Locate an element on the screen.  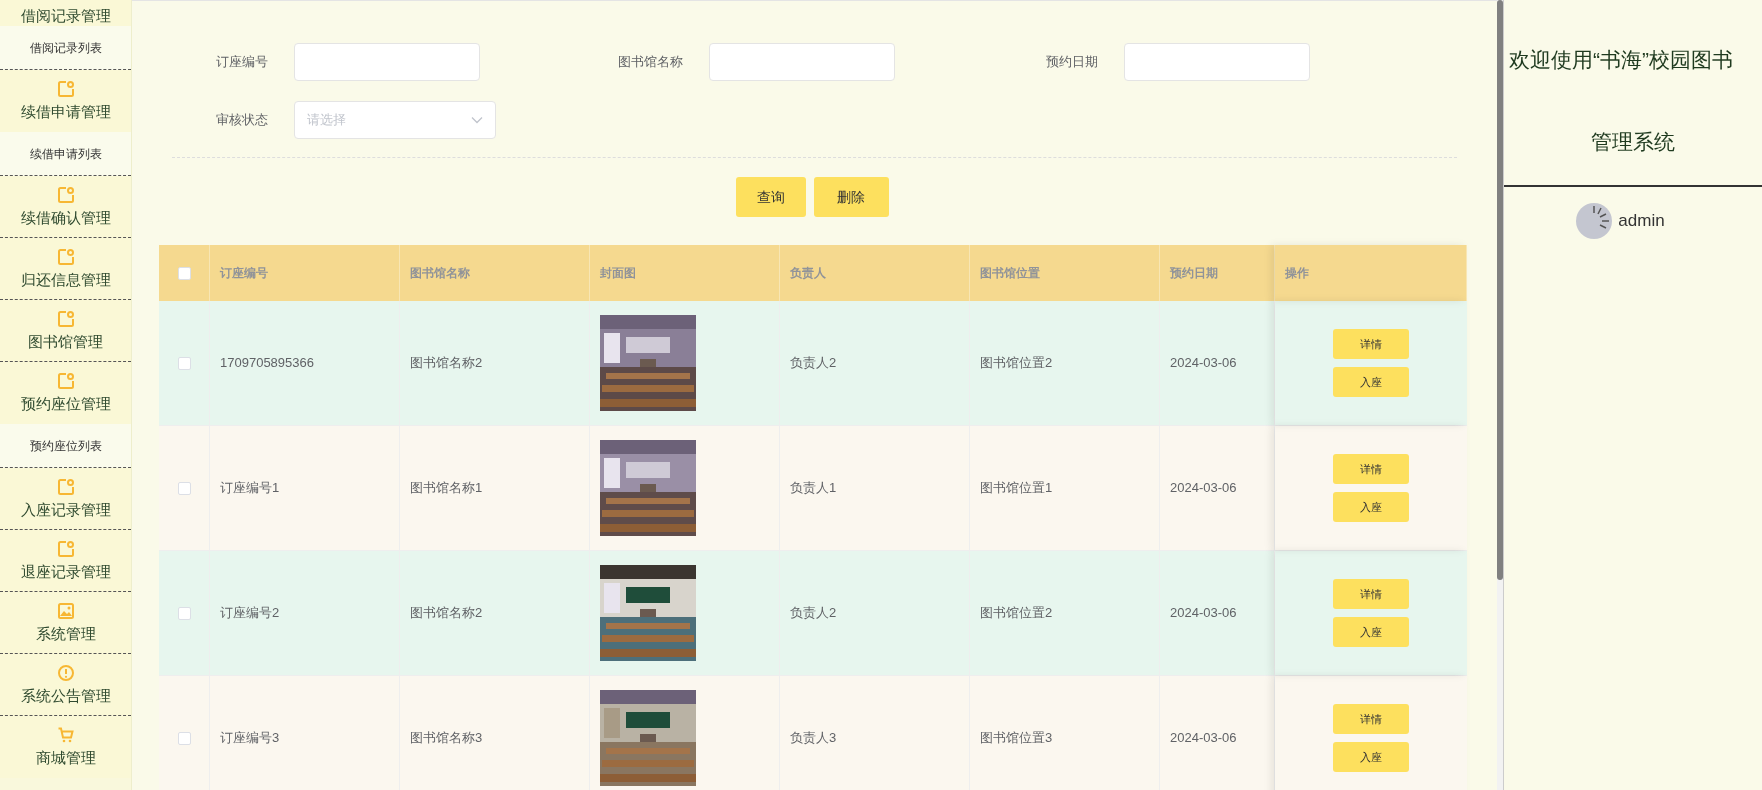
filter-label: 订座编号 is located at coordinates (241, 62).